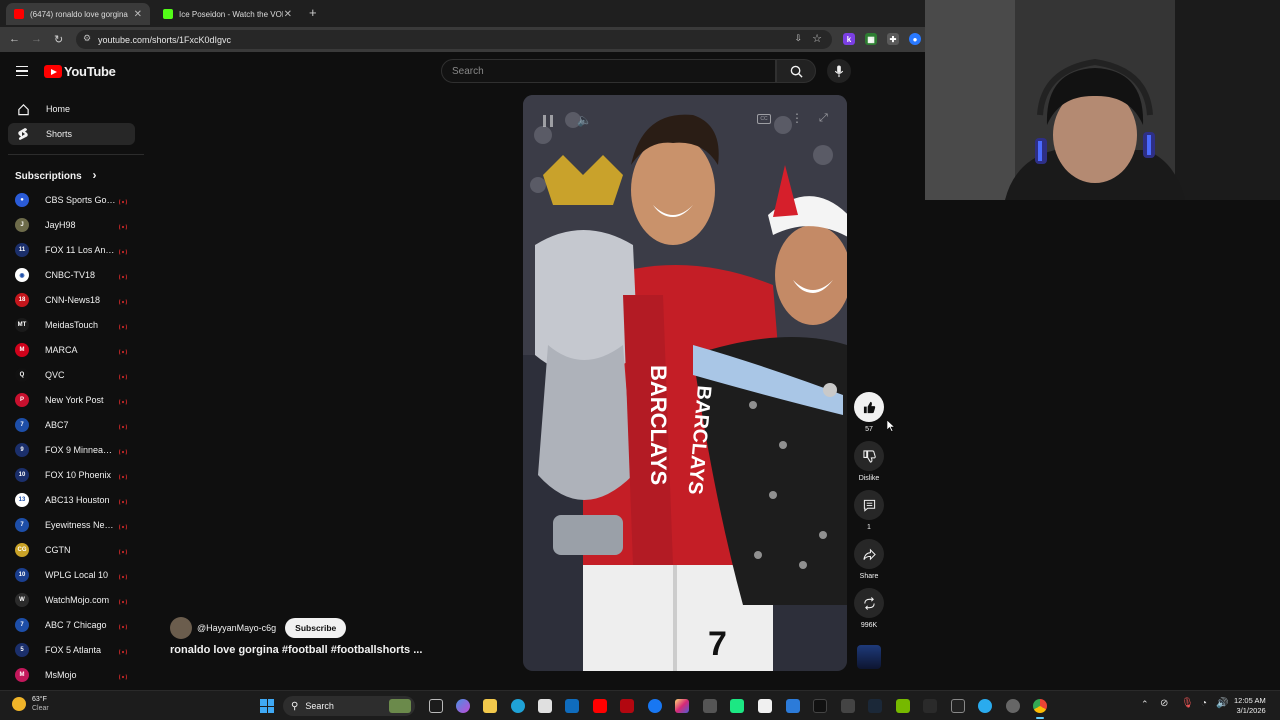 The image size is (1280, 720). Describe the element at coordinates (78, 14) in the screenshot. I see `tab-youtube: (6474) ronaldo love gorgina ✕` at that location.